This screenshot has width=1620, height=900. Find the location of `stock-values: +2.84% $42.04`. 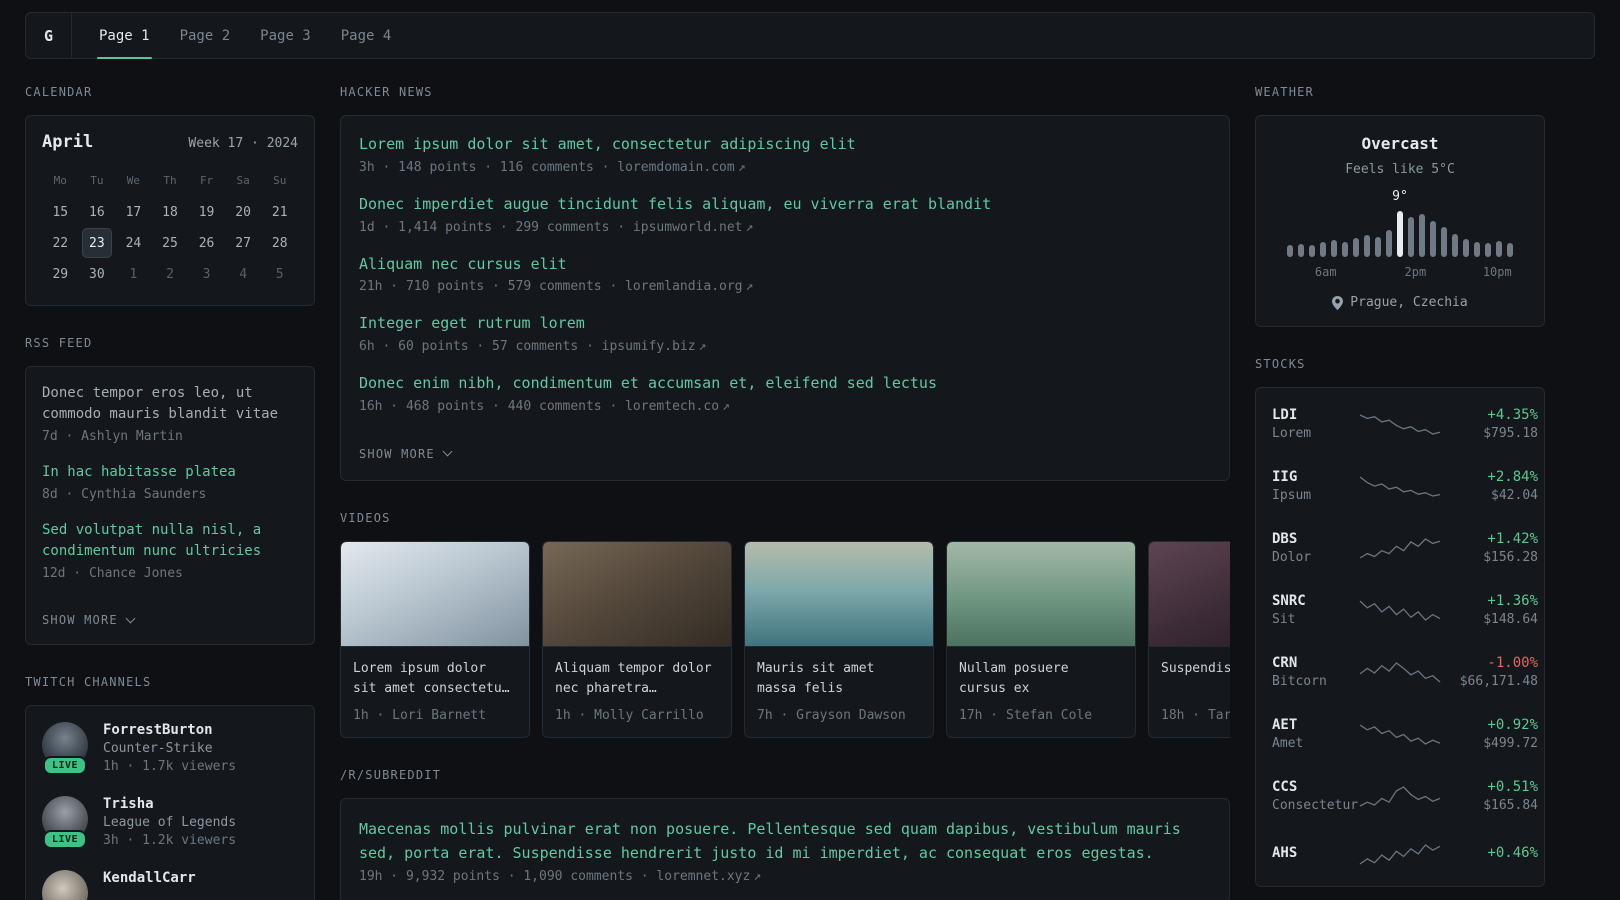

stock-values: +2.84% $42.04 is located at coordinates (1490, 486).